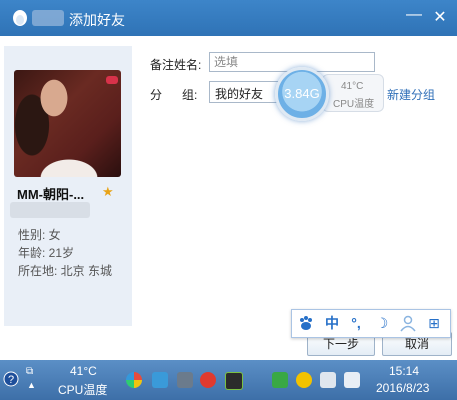 The height and width of the screenshot is (400, 457). What do you see at coordinates (434, 323) in the screenshot?
I see `grid-icon: ⊞` at bounding box center [434, 323].